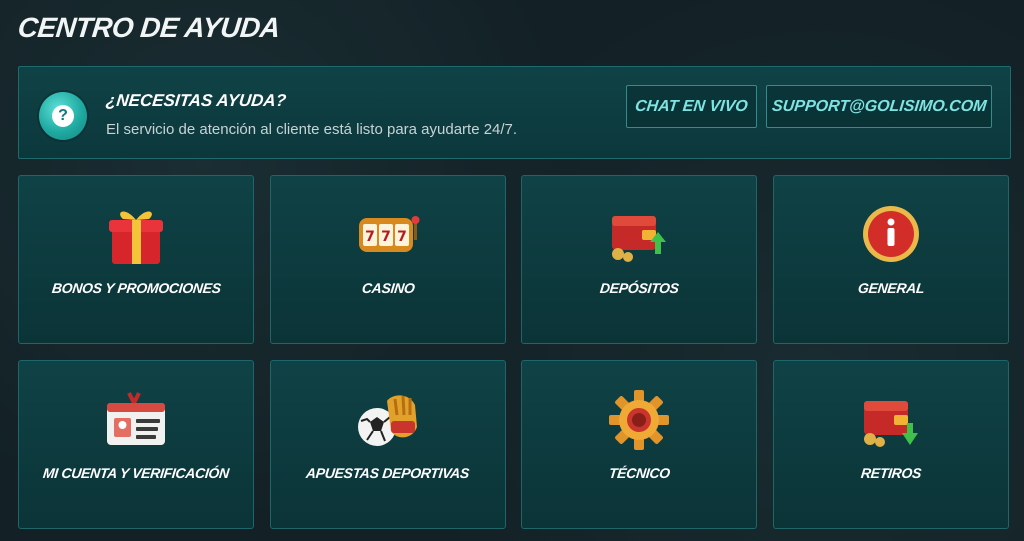 The width and height of the screenshot is (1024, 541). Describe the element at coordinates (136, 473) in the screenshot. I see `category-label: MI CUENTA Y VERIFICACIÓN` at that location.